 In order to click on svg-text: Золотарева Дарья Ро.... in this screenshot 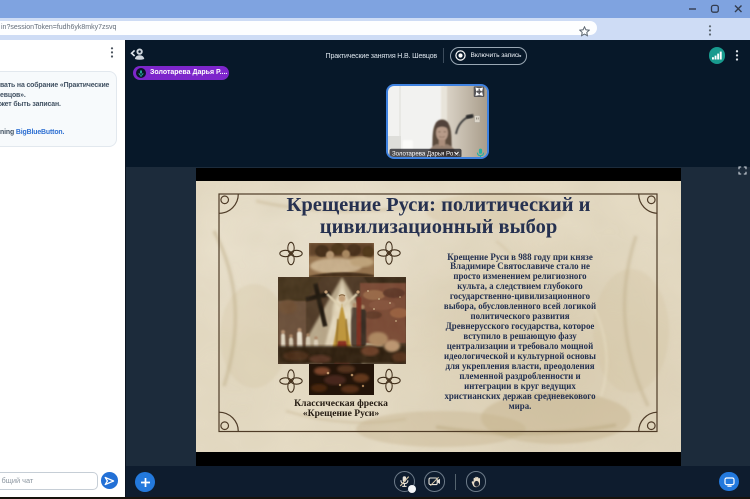, I will do `click(426, 153)`.